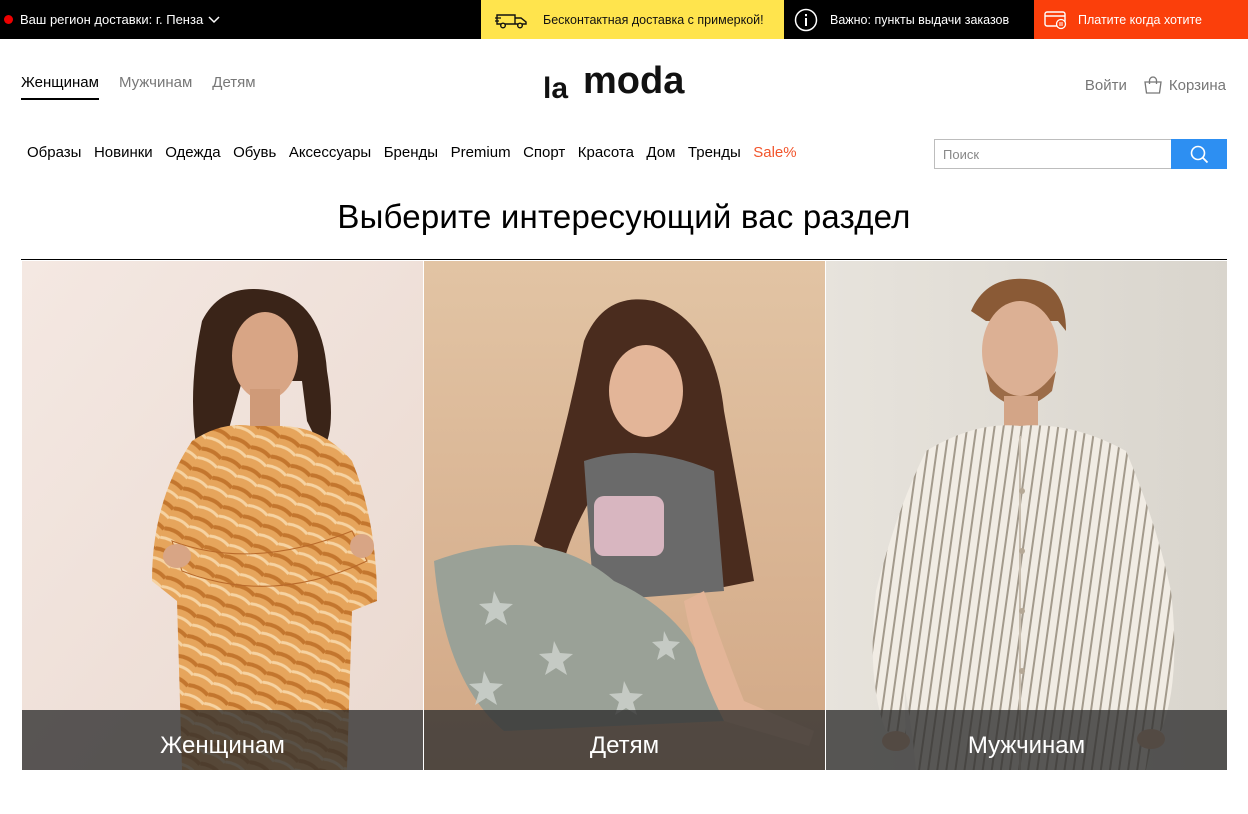 The height and width of the screenshot is (814, 1248). Describe the element at coordinates (624, 216) in the screenshot. I see `page-title: Выберите интересующий вас раздел` at that location.